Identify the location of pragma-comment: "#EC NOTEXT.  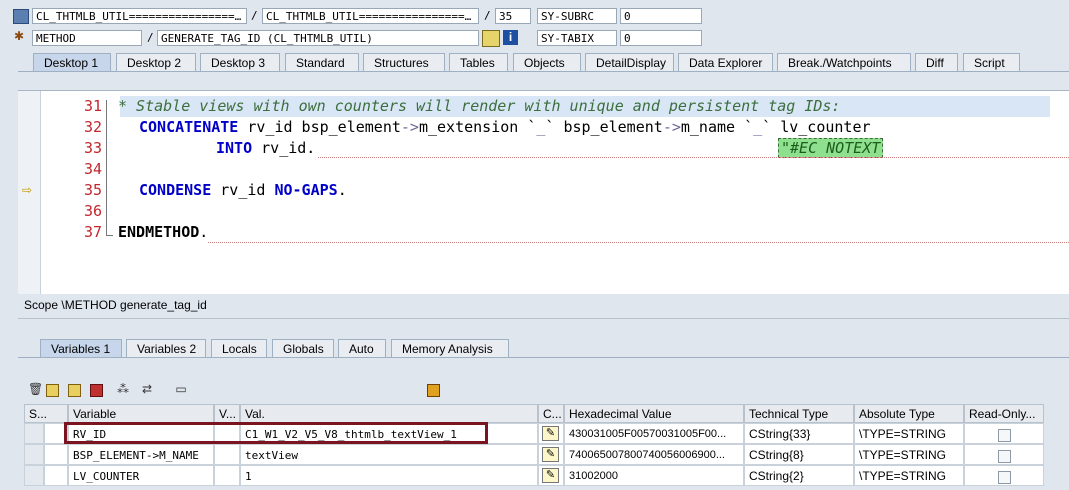
(831, 148).